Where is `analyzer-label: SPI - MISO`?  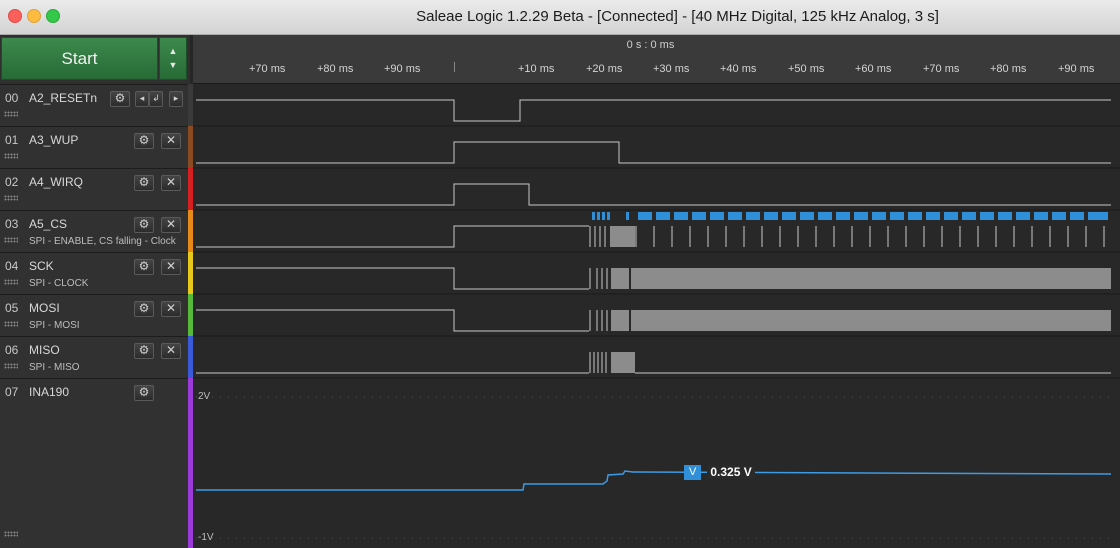 analyzer-label: SPI - MISO is located at coordinates (54, 367).